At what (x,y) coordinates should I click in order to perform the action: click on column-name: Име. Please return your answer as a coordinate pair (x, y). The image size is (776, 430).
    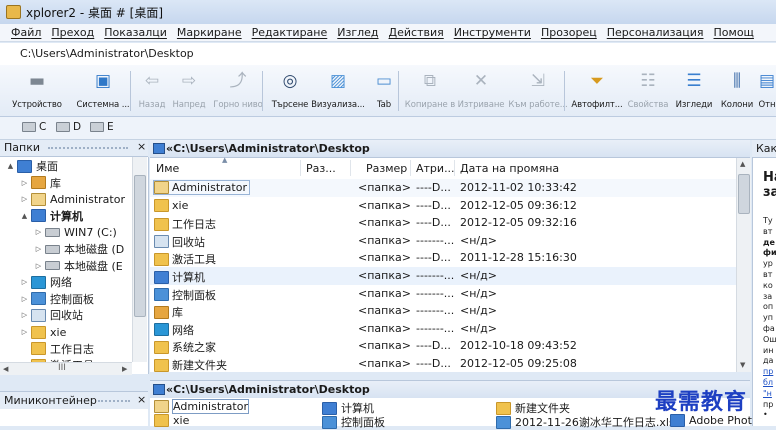
    Looking at the image, I should click on (167, 168).